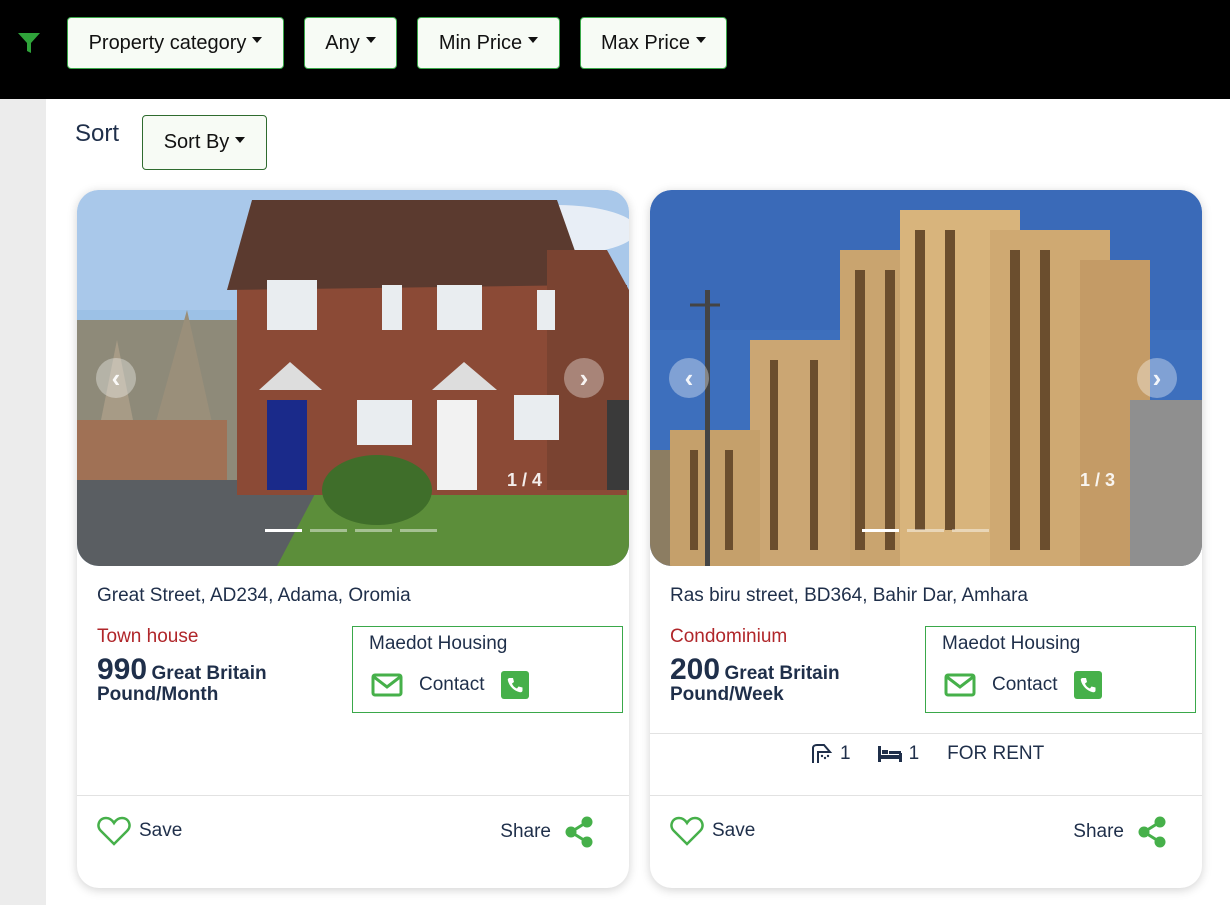  I want to click on property-category-label: Property category, so click(167, 42).